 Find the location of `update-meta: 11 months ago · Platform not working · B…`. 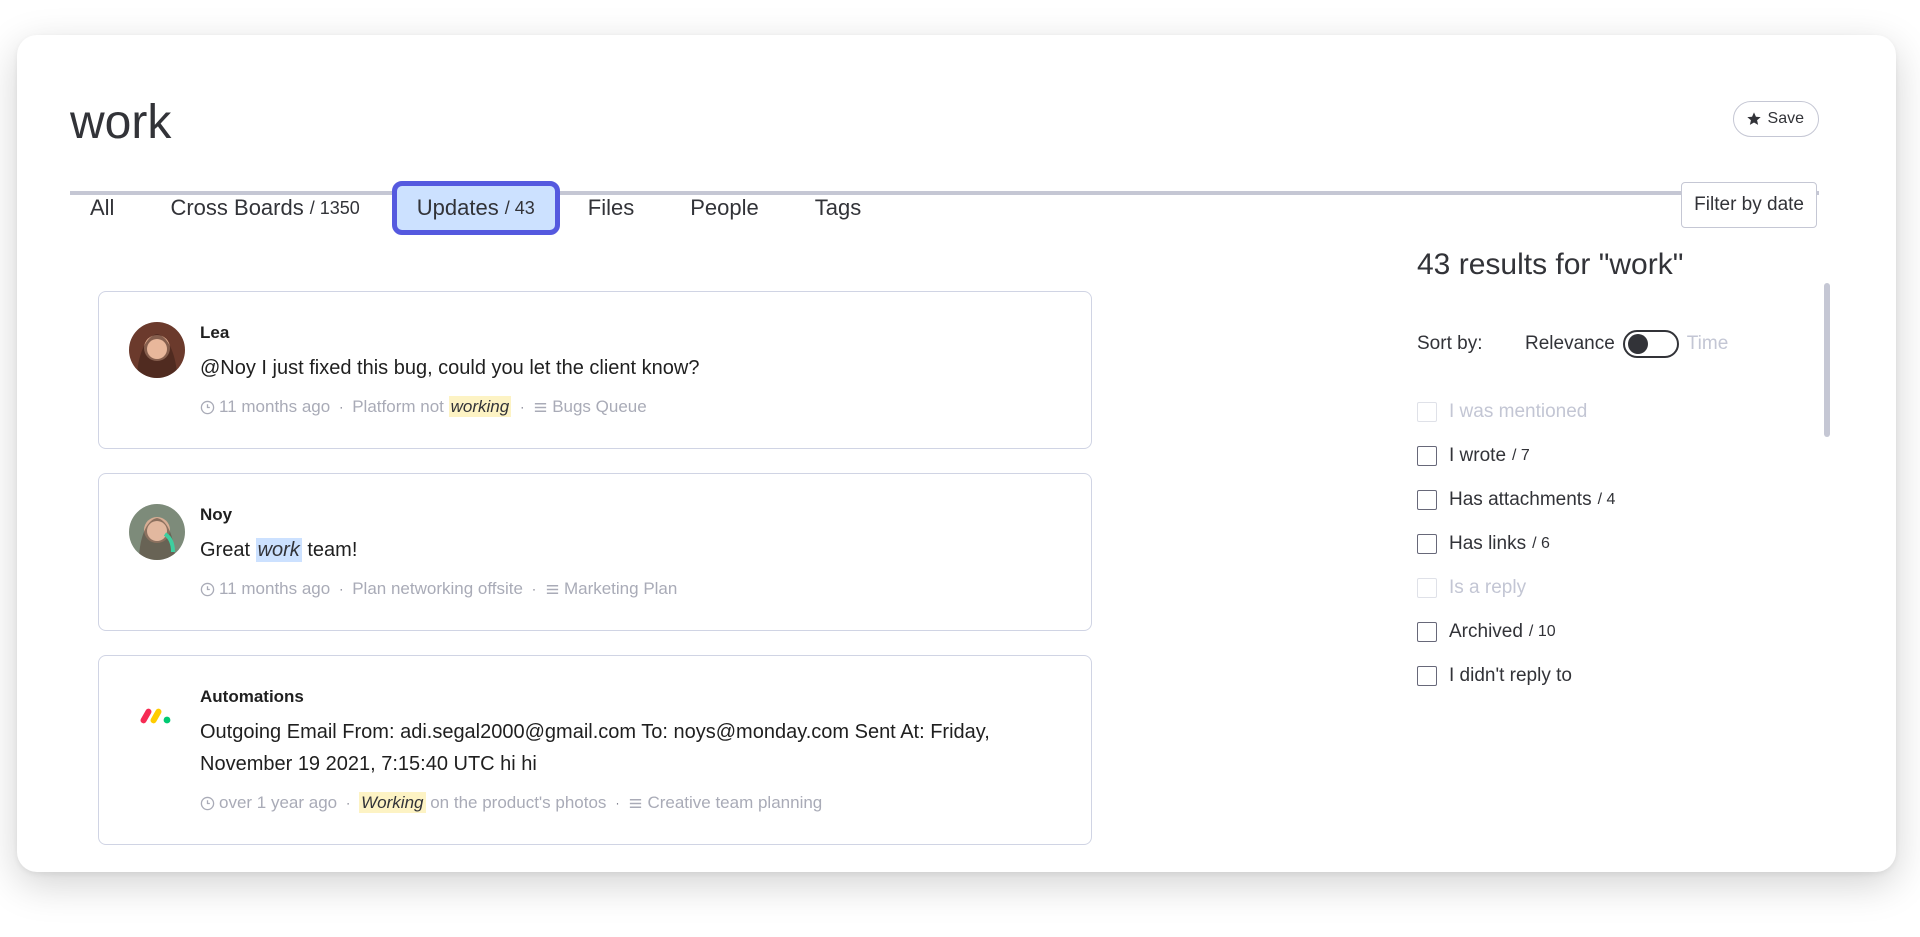

update-meta: 11 months ago · Platform not working · B… is located at coordinates (631, 407).